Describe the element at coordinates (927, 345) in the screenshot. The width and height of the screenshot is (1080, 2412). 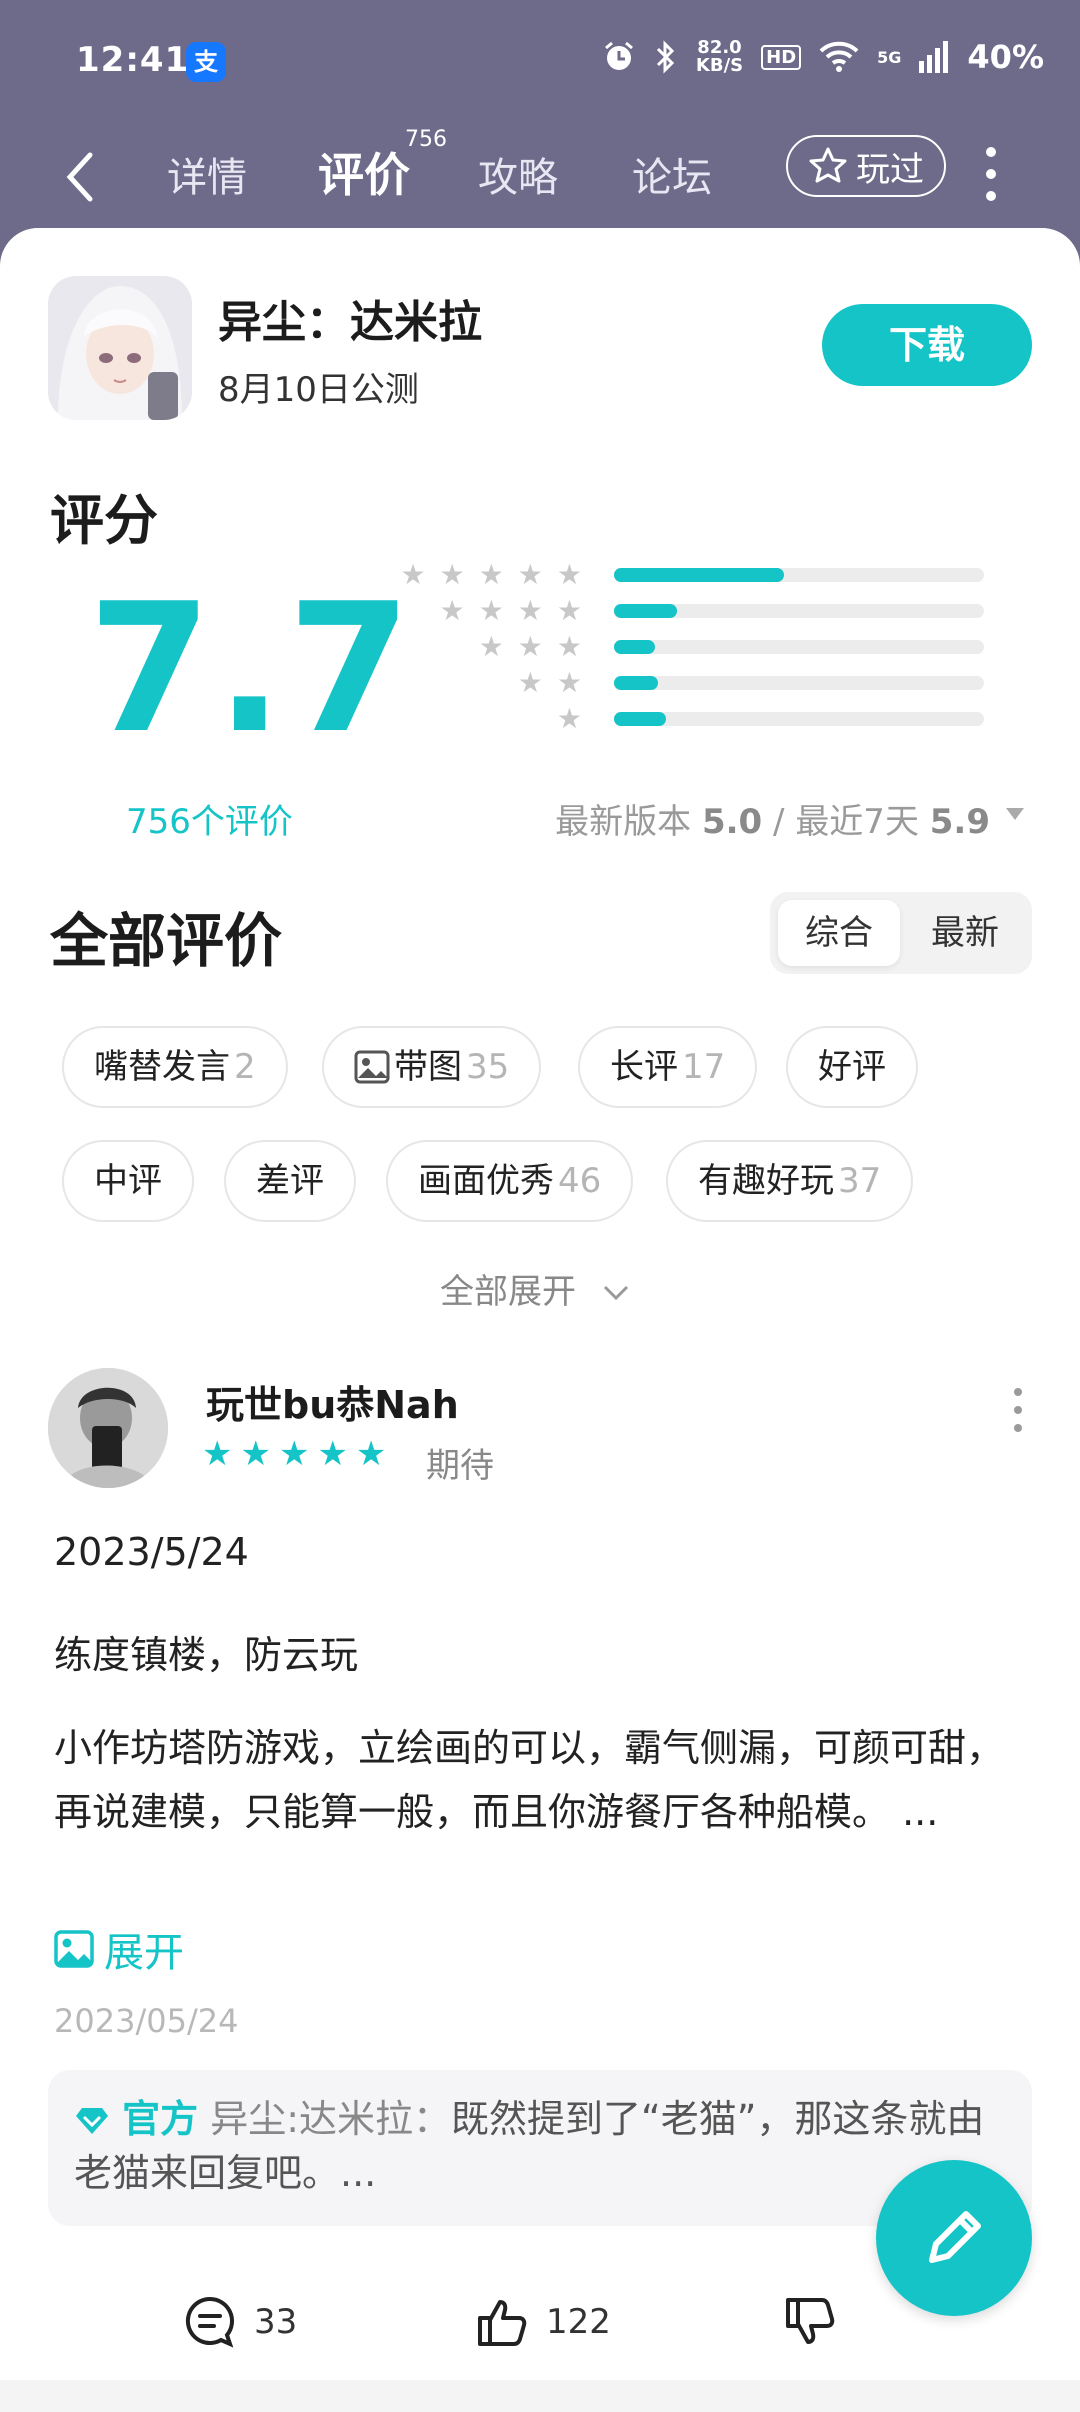
I see `download-button: 下载` at that location.